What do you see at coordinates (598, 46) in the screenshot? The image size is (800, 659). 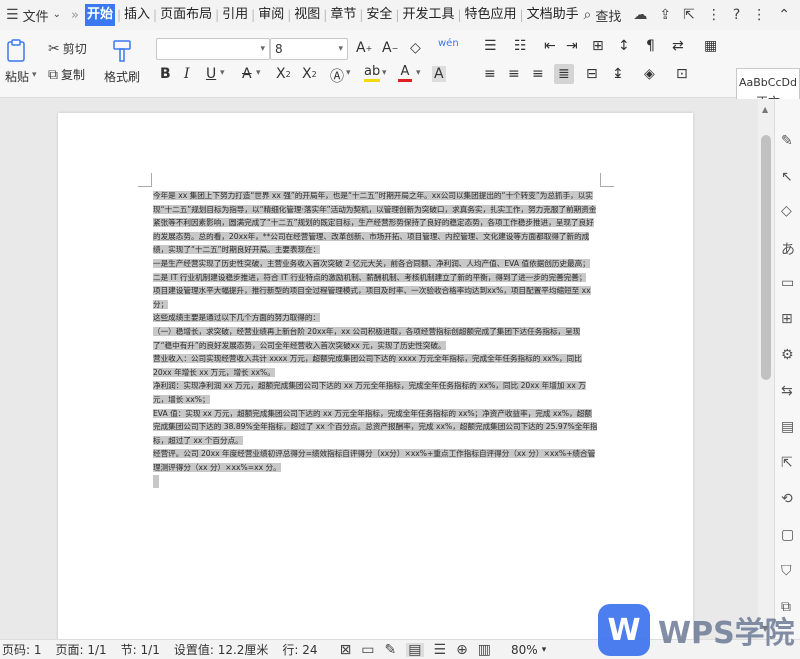 I see `chinese-layout-icon: ⊞` at bounding box center [598, 46].